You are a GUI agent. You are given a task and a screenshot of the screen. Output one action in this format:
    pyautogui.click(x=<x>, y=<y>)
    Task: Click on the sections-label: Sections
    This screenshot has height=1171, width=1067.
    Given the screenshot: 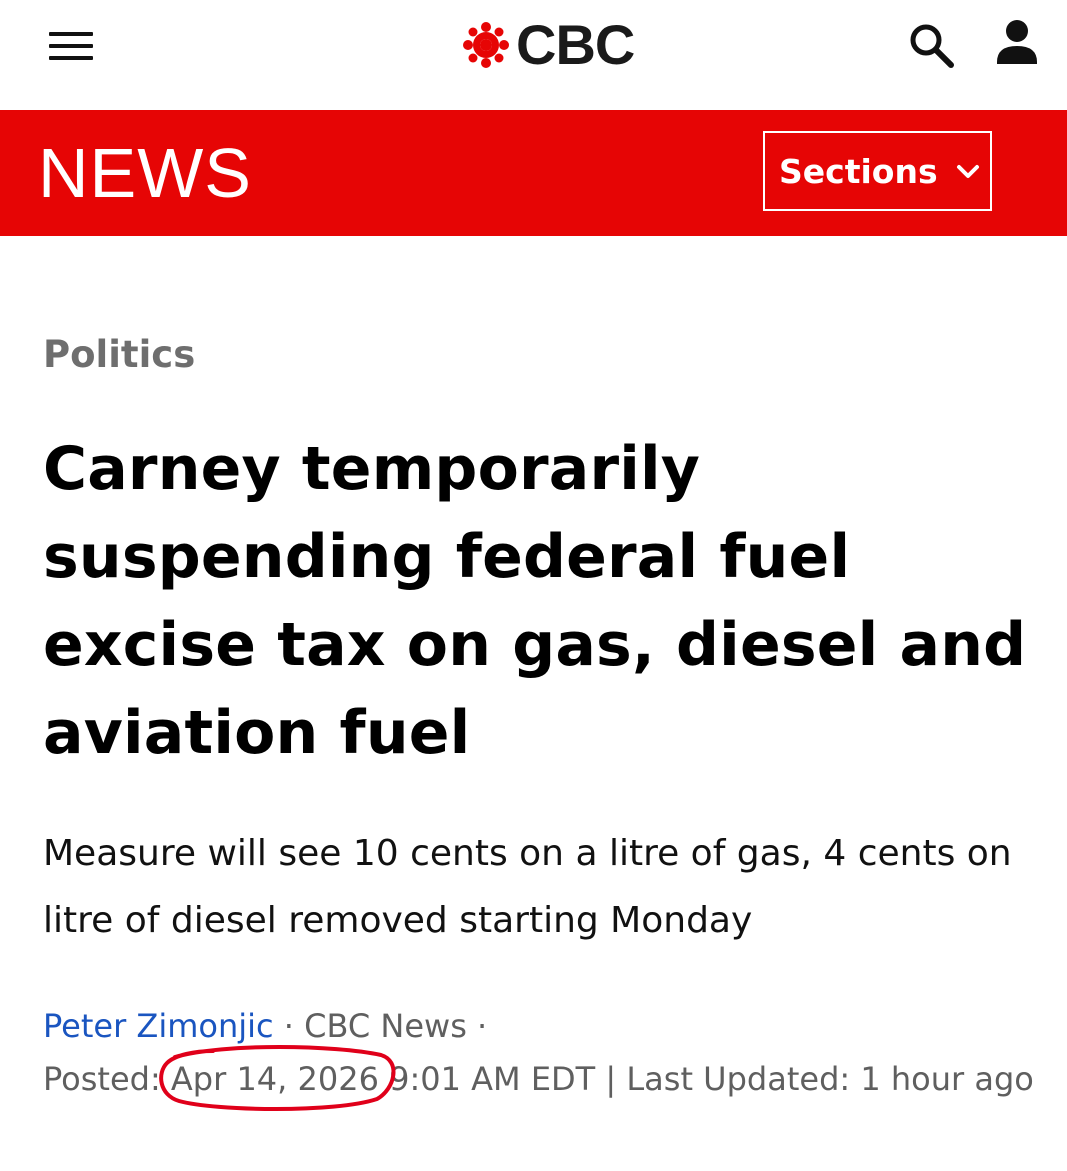 What is the action you would take?
    pyautogui.click(x=858, y=171)
    